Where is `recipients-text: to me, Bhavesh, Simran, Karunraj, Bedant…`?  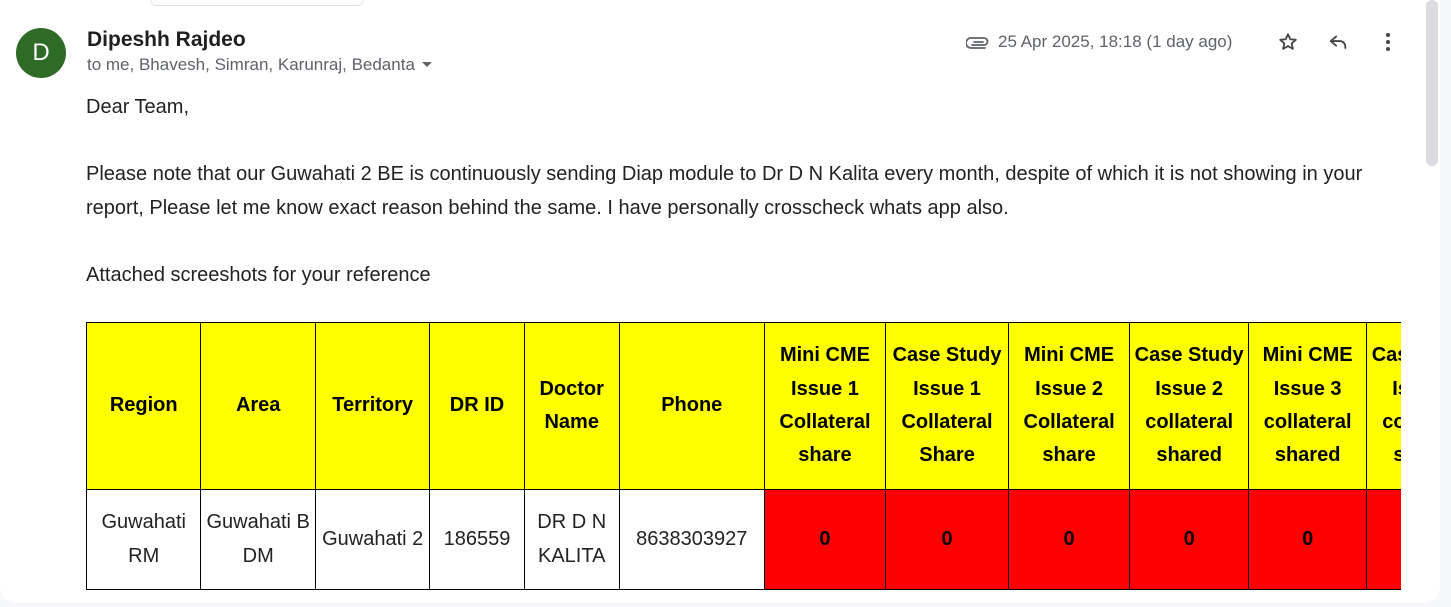
recipients-text: to me, Bhavesh, Simran, Karunraj, Bedant… is located at coordinates (251, 64).